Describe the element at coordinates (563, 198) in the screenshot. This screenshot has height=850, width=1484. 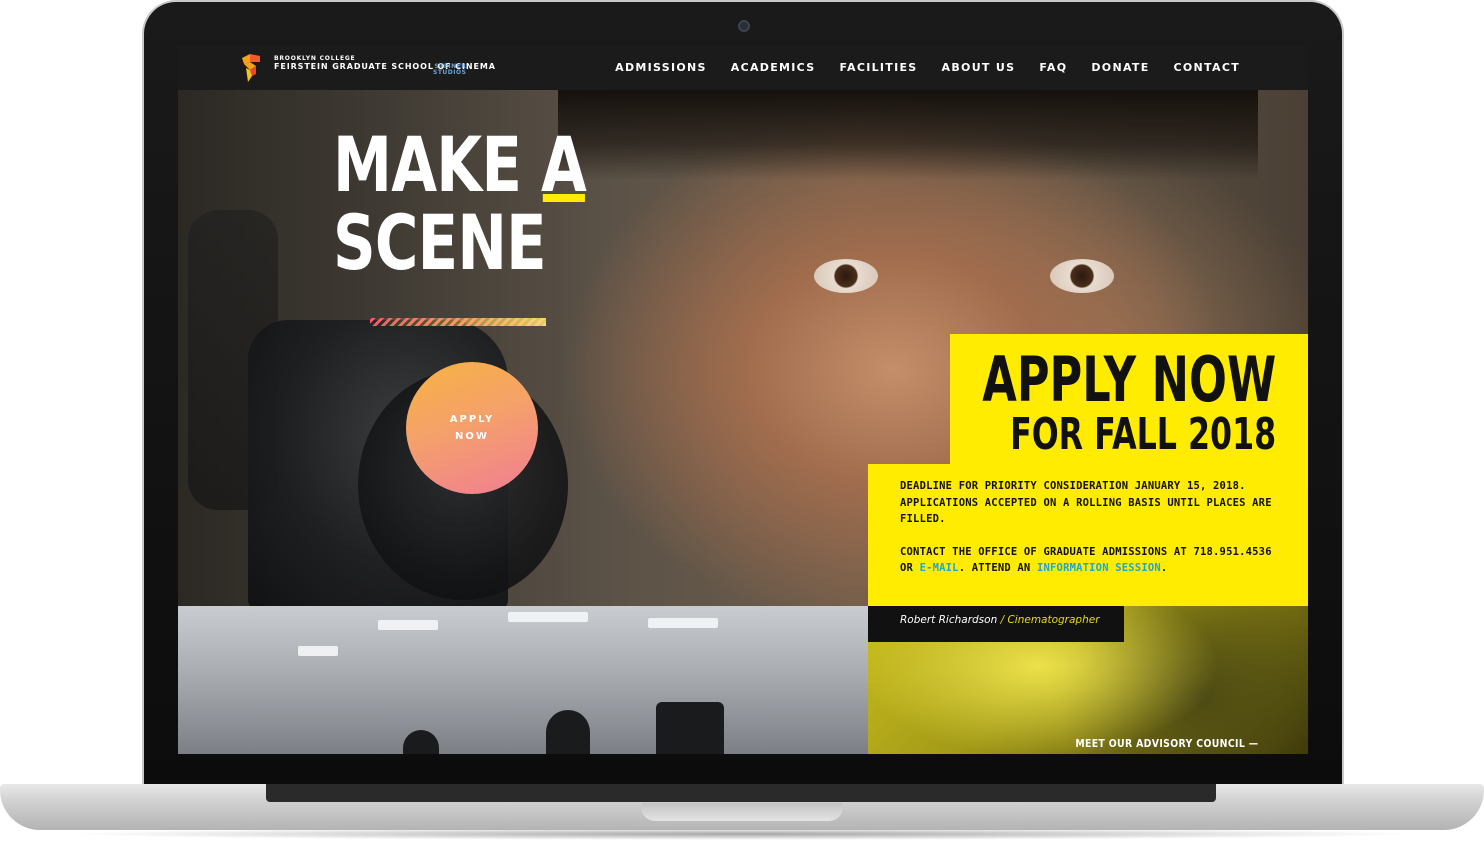
I see `headline-underline` at that location.